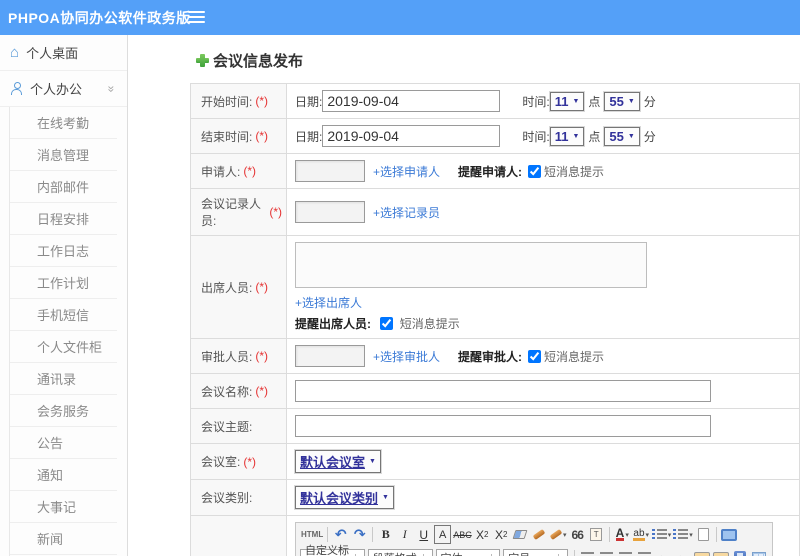 This screenshot has height=556, width=800. I want to click on applicant-label: 申请人:, so click(221, 171).